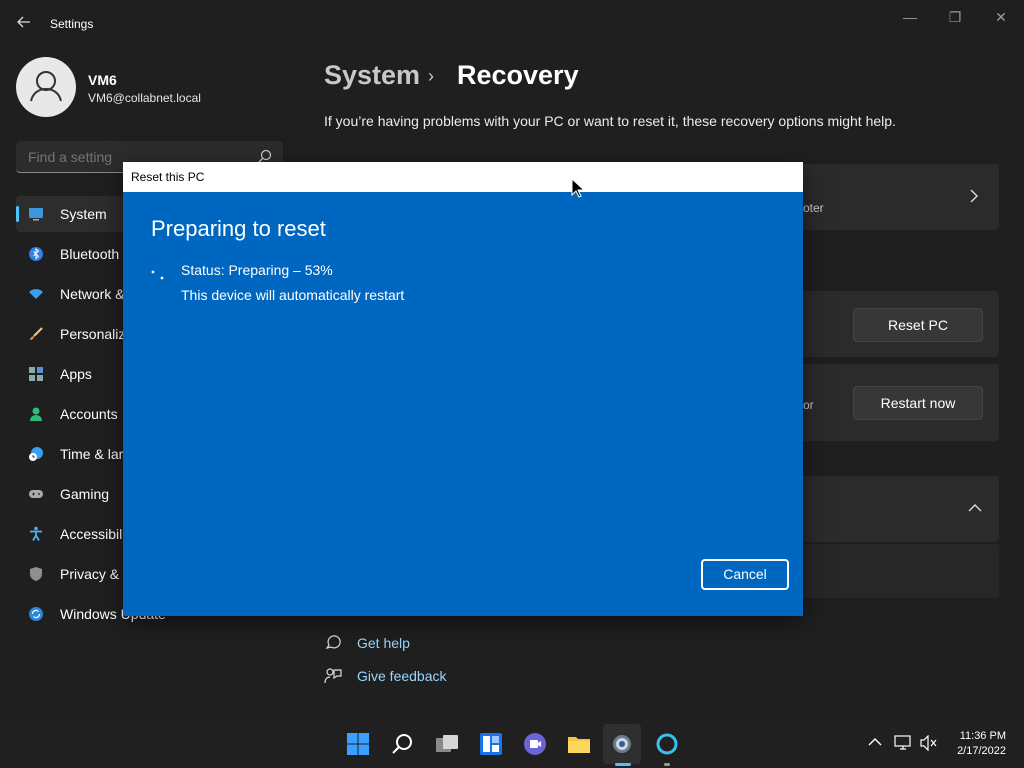 The width and height of the screenshot is (1024, 768). Describe the element at coordinates (981, 751) in the screenshot. I see `clock-date: 2/17/2022` at that location.